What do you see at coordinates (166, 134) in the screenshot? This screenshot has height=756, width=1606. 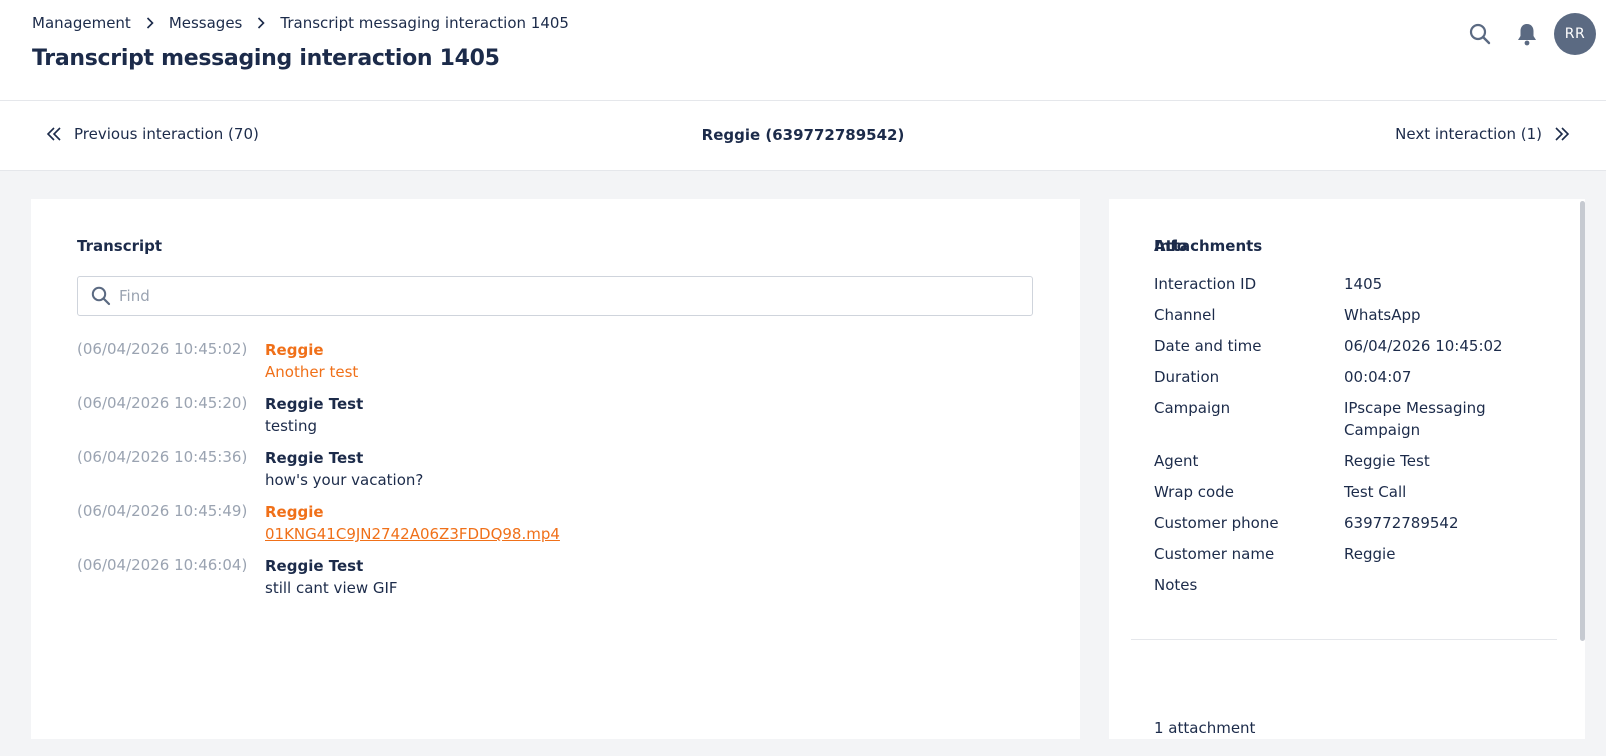 I see `previous-interaction-label: Previous interaction (70)` at bounding box center [166, 134].